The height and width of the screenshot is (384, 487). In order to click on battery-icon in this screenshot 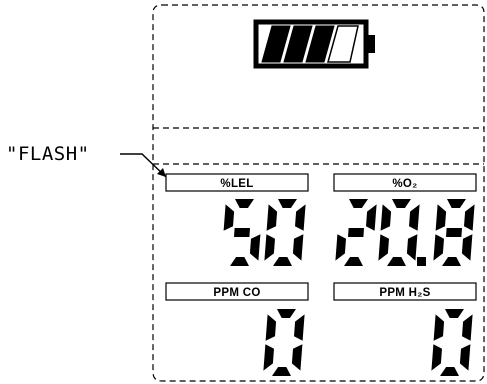, I will do `click(314, 44)`.